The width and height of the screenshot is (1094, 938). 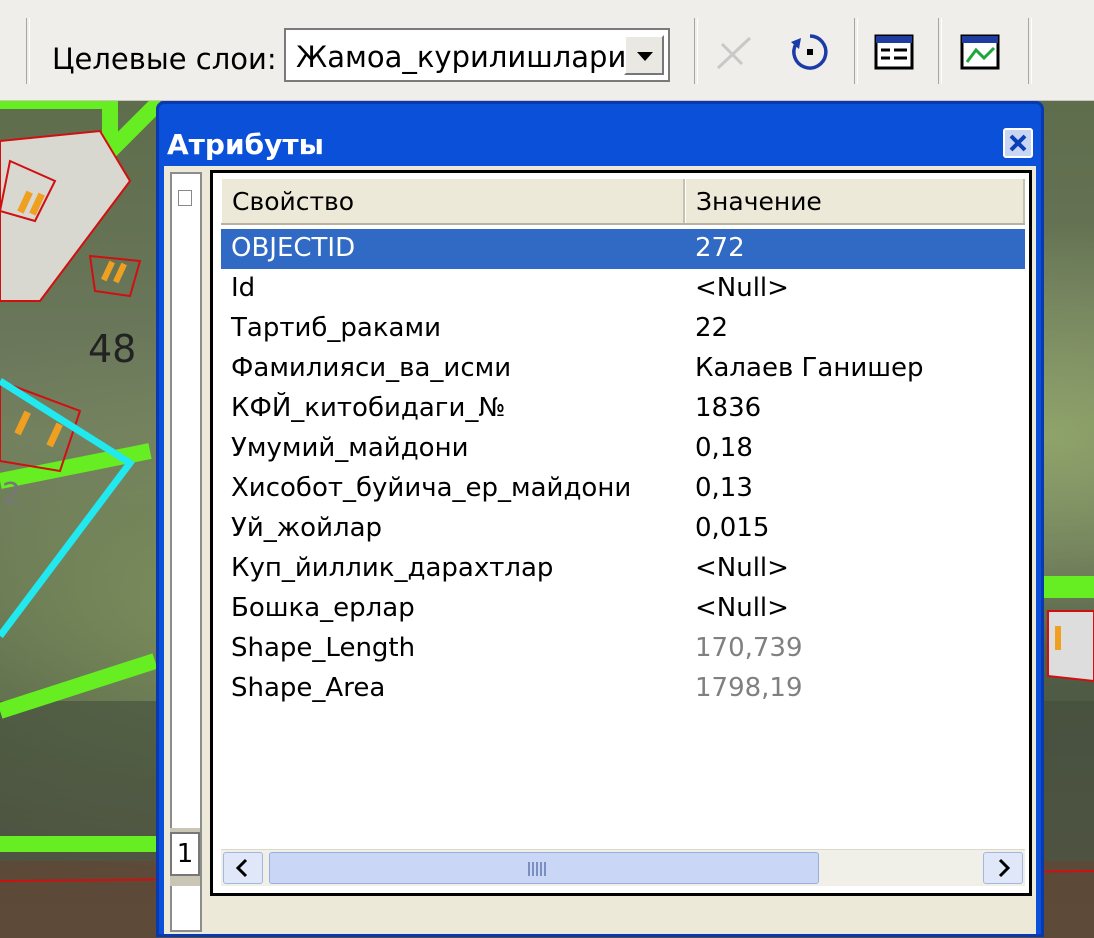 What do you see at coordinates (1018, 143) in the screenshot?
I see `close-icon` at bounding box center [1018, 143].